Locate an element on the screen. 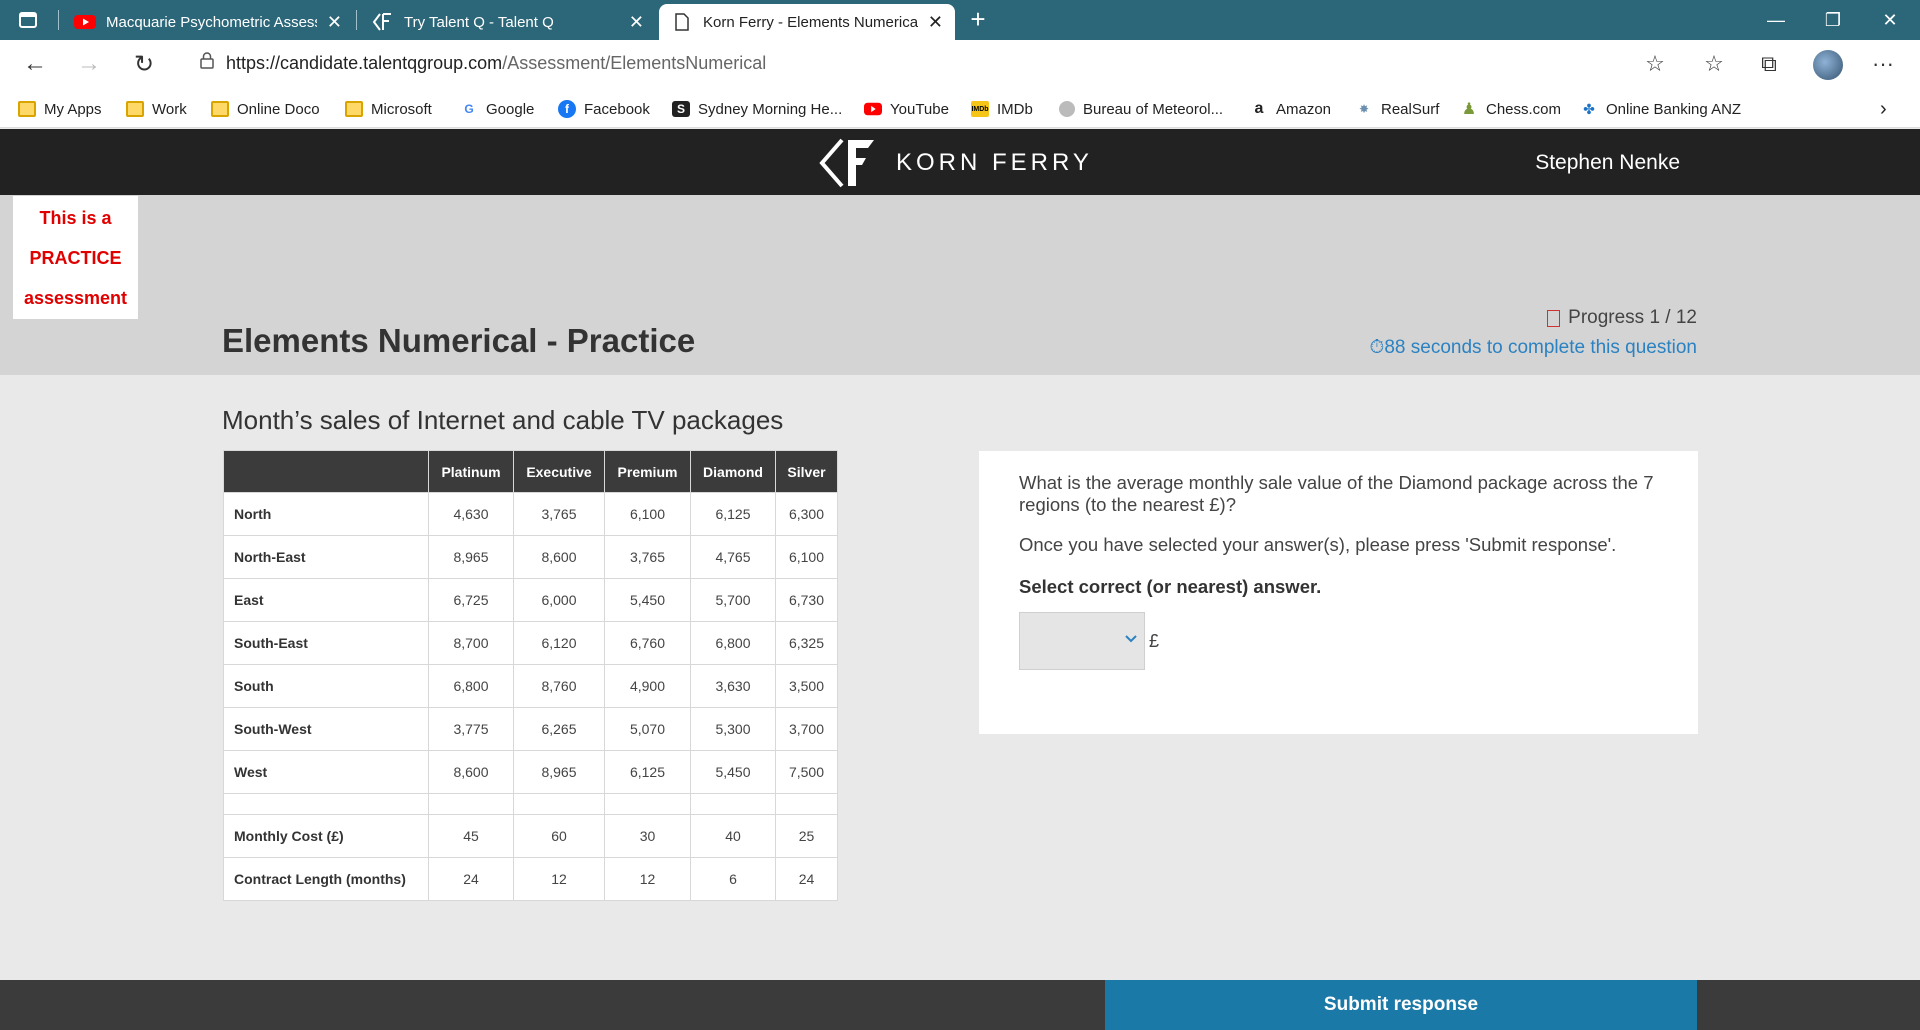  bookmark-facebook: f Facebook is located at coordinates (604, 109).